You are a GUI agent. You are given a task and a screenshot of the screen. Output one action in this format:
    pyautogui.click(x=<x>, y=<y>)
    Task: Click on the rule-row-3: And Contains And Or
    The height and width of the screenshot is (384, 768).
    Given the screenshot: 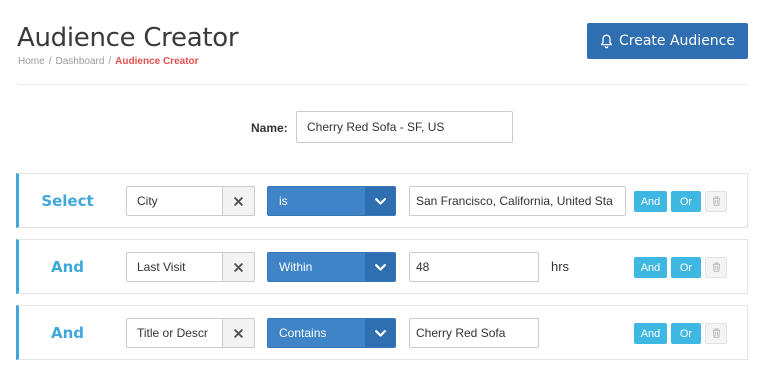 What is the action you would take?
    pyautogui.click(x=382, y=332)
    